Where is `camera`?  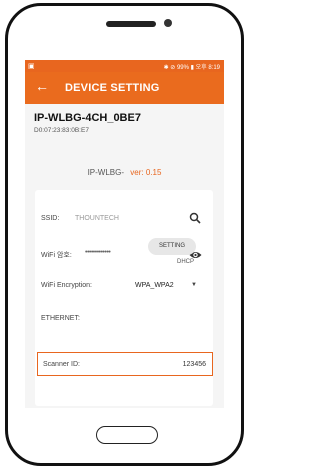
camera is located at coordinates (168, 23).